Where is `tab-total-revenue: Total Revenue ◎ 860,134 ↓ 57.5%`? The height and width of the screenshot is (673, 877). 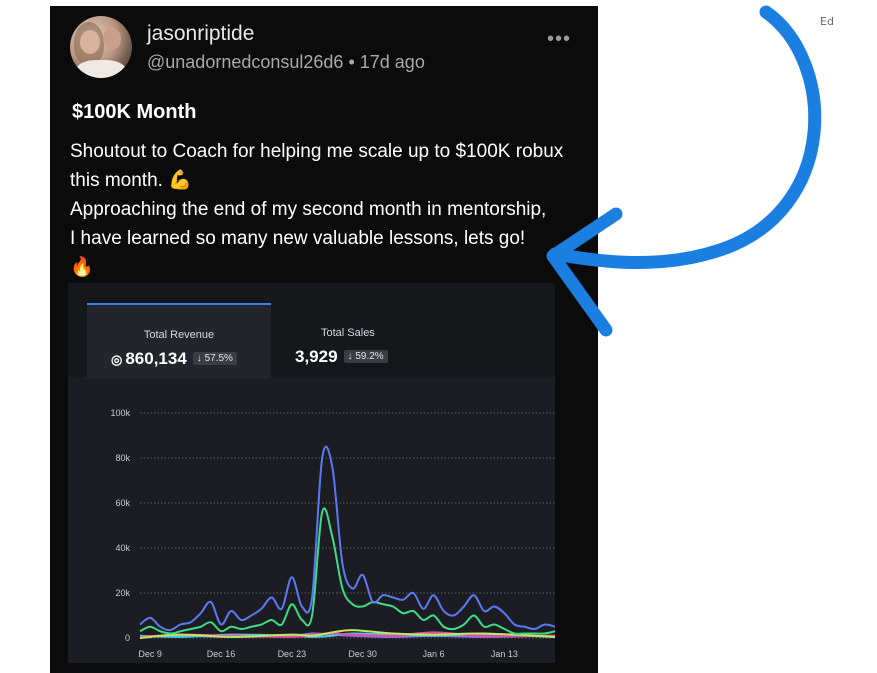 tab-total-revenue: Total Revenue ◎ 860,134 ↓ 57.5% is located at coordinates (179, 341).